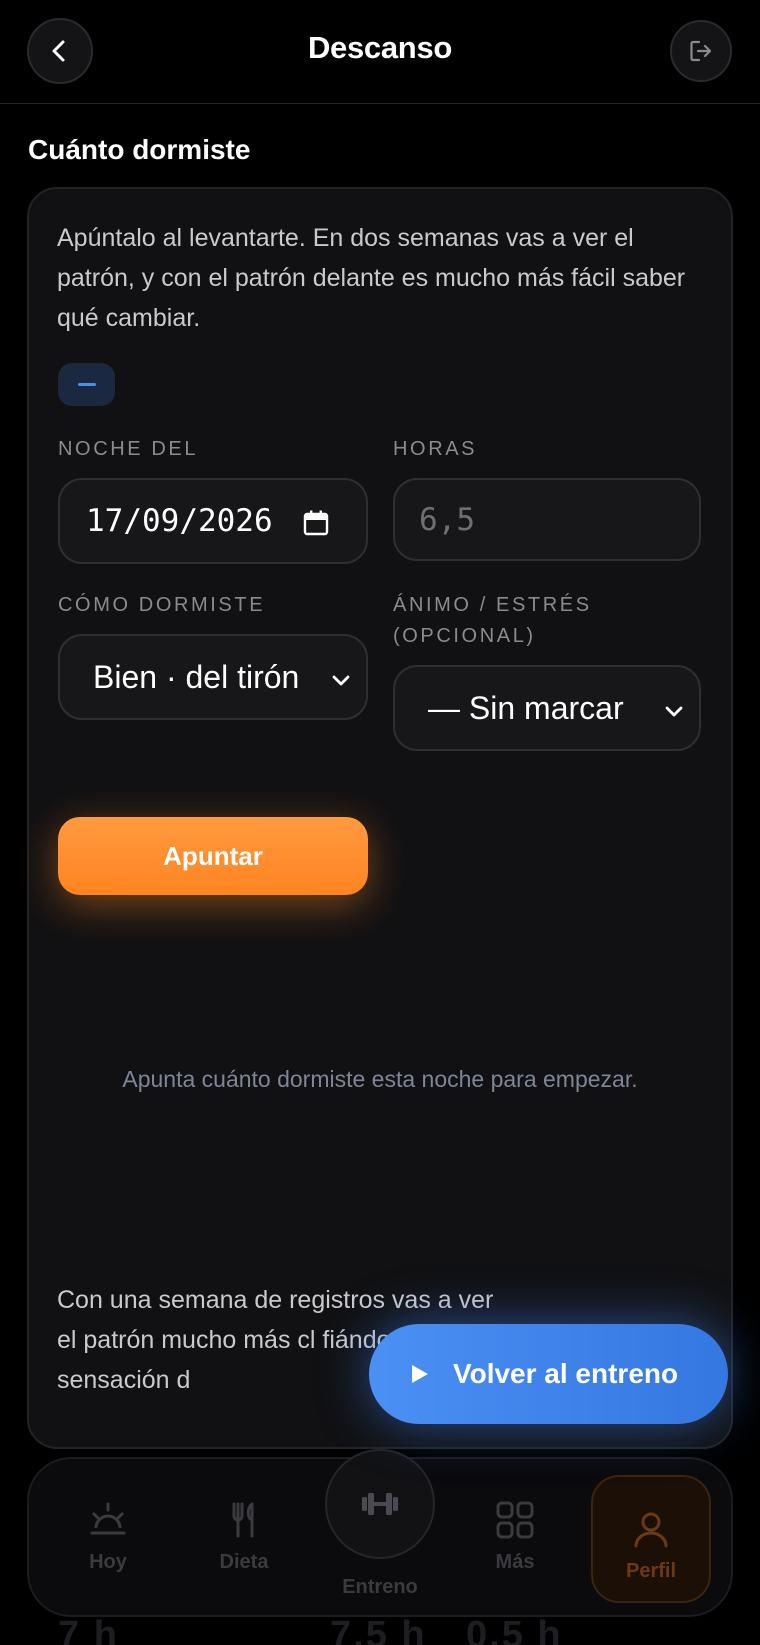 Image resolution: width=760 pixels, height=1645 pixels. Describe the element at coordinates (162, 605) in the screenshot. I see `sleep-quality-label: CÓMO DORMISTE` at that location.